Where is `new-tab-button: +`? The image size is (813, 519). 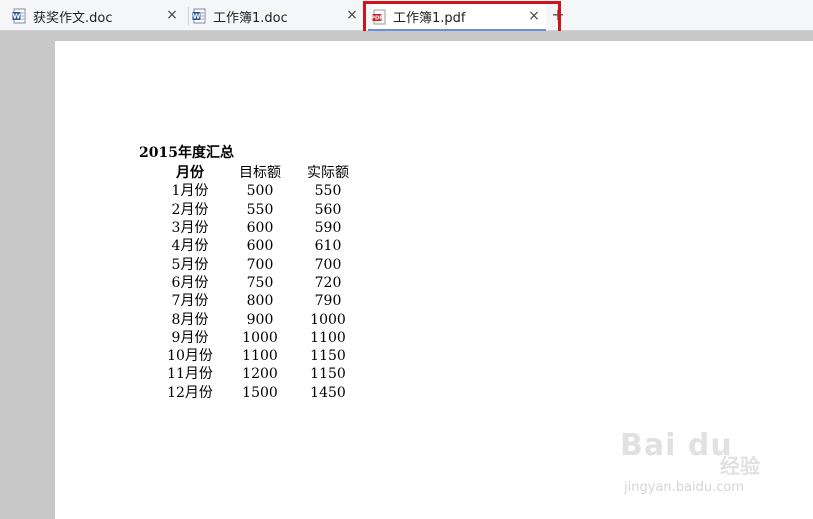 new-tab-button: + is located at coordinates (558, 15).